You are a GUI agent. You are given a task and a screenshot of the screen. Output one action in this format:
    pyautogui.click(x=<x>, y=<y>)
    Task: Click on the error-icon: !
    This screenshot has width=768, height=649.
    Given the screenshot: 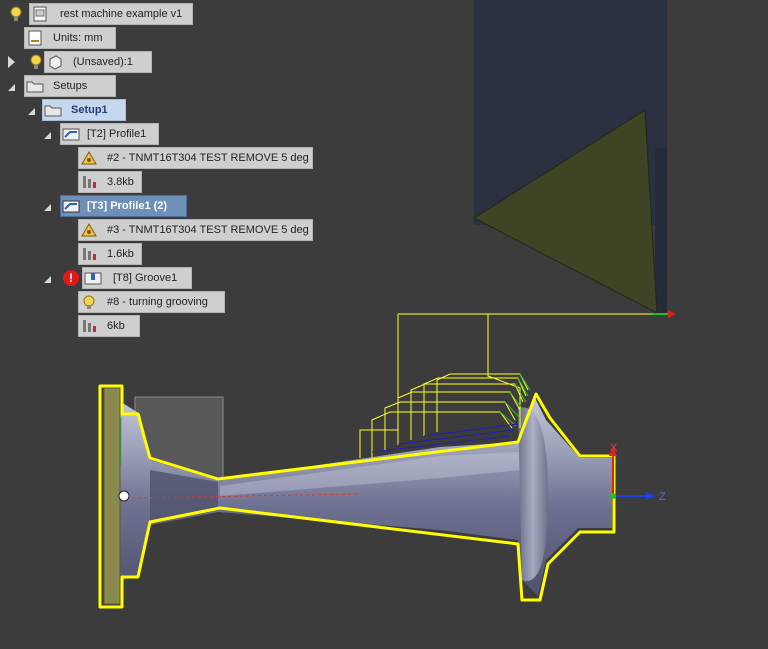 What is the action you would take?
    pyautogui.click(x=71, y=278)
    